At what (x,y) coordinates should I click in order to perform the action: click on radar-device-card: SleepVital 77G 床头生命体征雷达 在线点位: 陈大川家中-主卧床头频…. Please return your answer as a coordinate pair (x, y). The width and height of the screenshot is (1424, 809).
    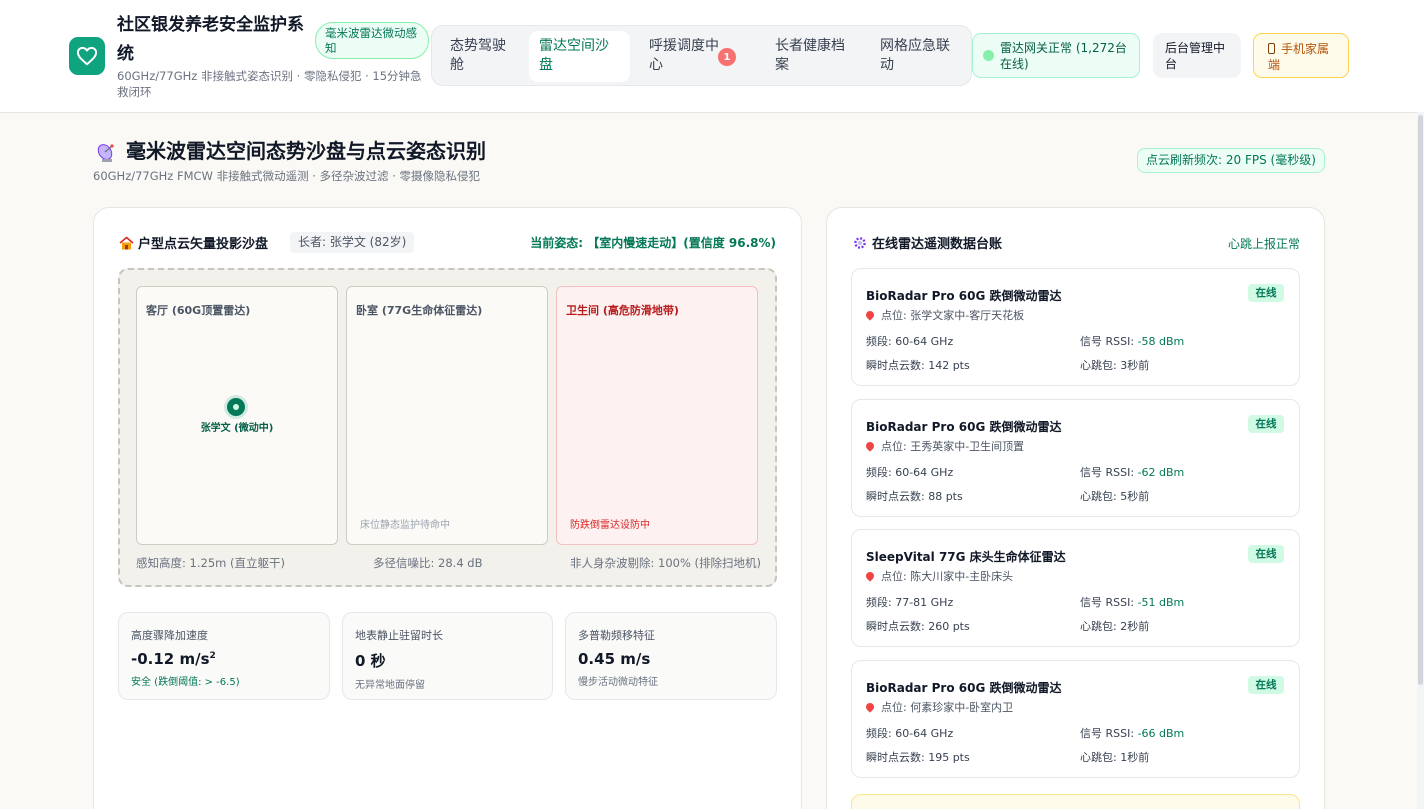
    Looking at the image, I should click on (1075, 588).